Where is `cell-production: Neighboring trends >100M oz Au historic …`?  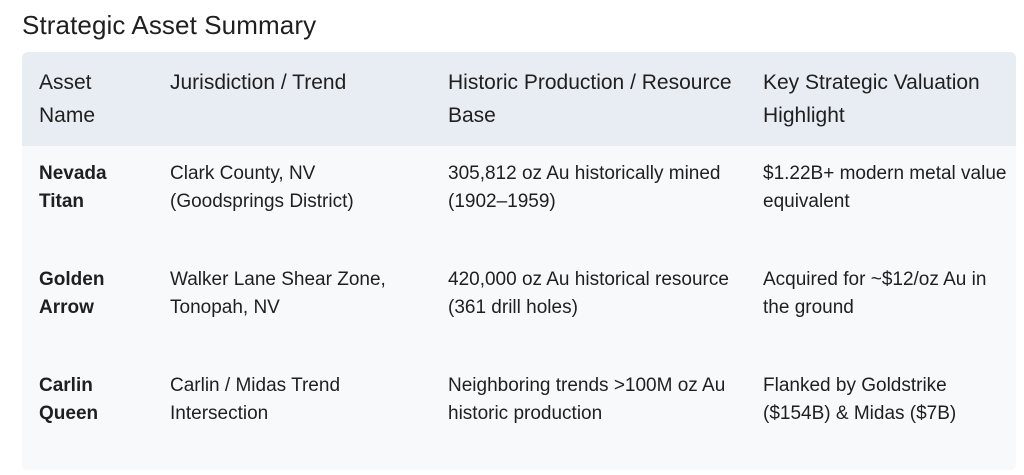
cell-production: Neighboring trends >100M oz Au historic … is located at coordinates (587, 399).